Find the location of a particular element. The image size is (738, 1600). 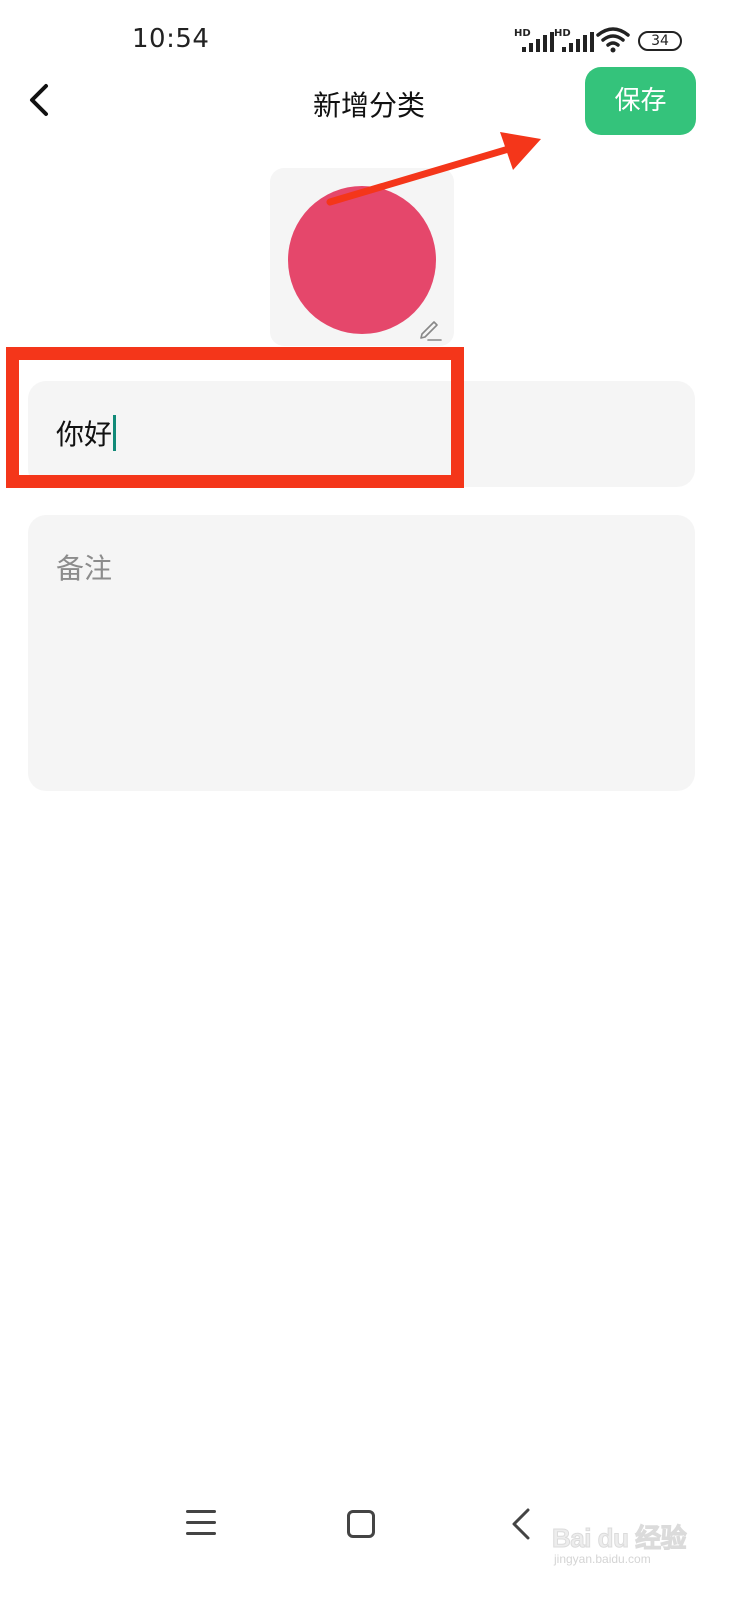

battery-indicator: 34 is located at coordinates (660, 41).